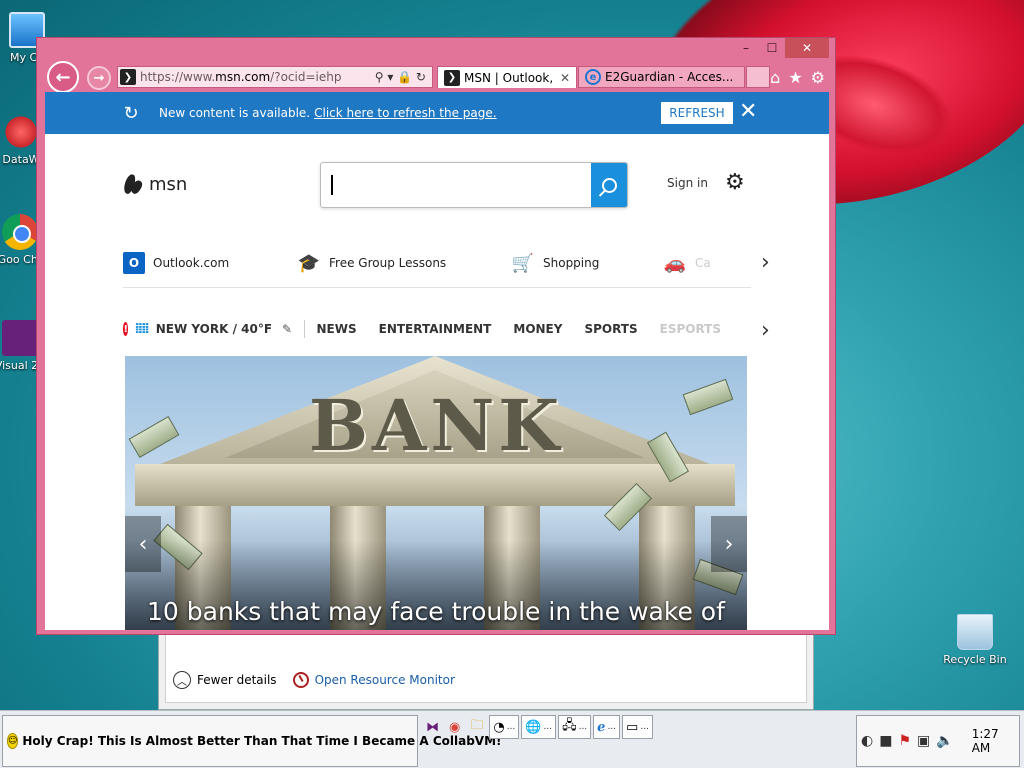 The width and height of the screenshot is (1024, 768). I want to click on search-box, so click(474, 185).